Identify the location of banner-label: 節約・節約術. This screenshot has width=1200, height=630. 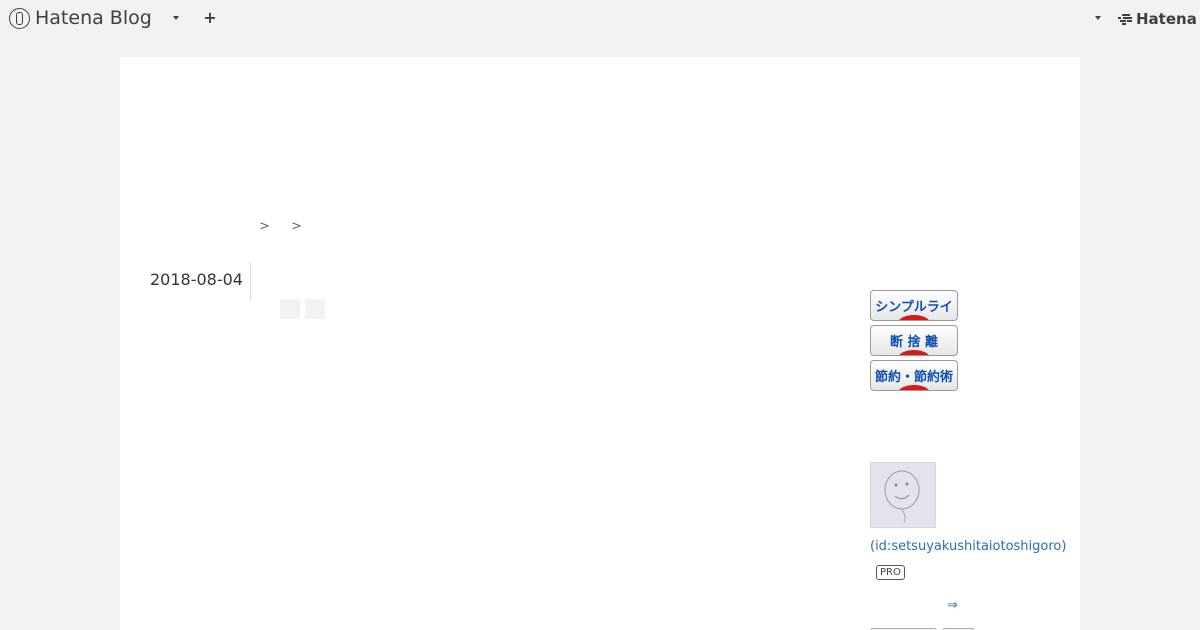
(913, 377).